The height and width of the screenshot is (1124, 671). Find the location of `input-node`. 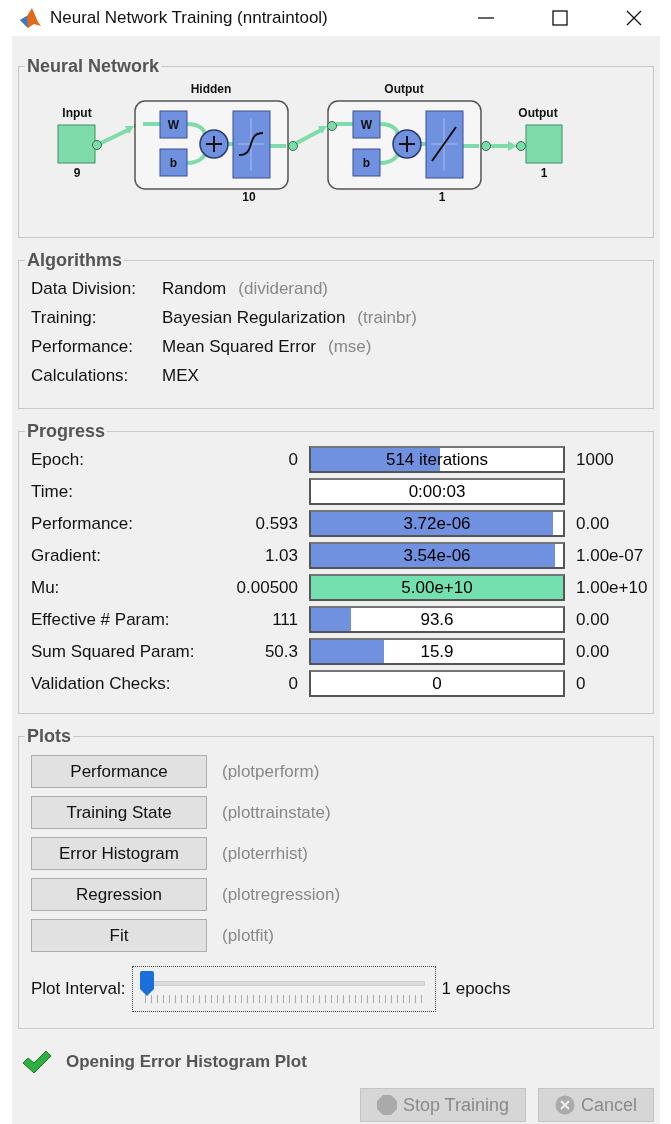

input-node is located at coordinates (76, 144).